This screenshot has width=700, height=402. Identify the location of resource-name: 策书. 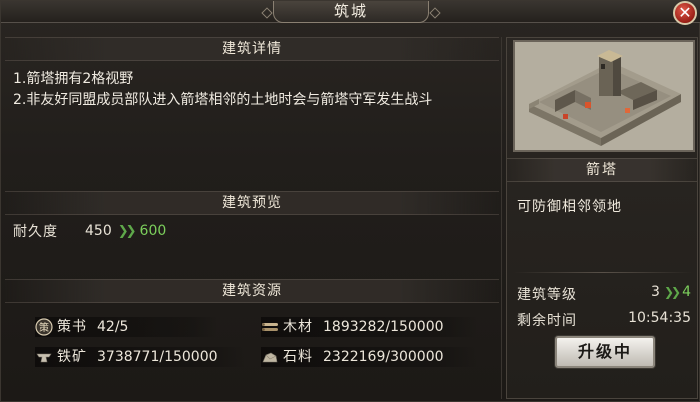
(72, 327).